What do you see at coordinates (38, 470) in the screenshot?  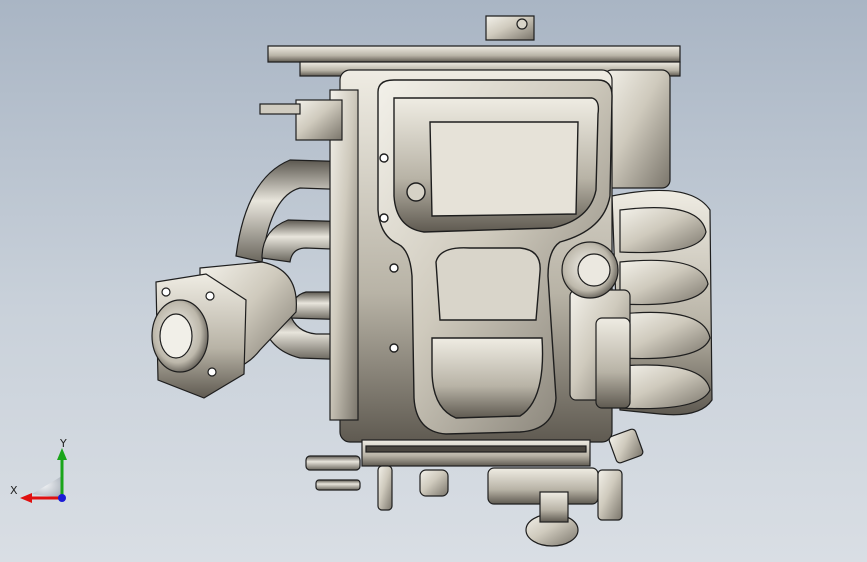 I see `coordinate-triad: Y X` at bounding box center [38, 470].